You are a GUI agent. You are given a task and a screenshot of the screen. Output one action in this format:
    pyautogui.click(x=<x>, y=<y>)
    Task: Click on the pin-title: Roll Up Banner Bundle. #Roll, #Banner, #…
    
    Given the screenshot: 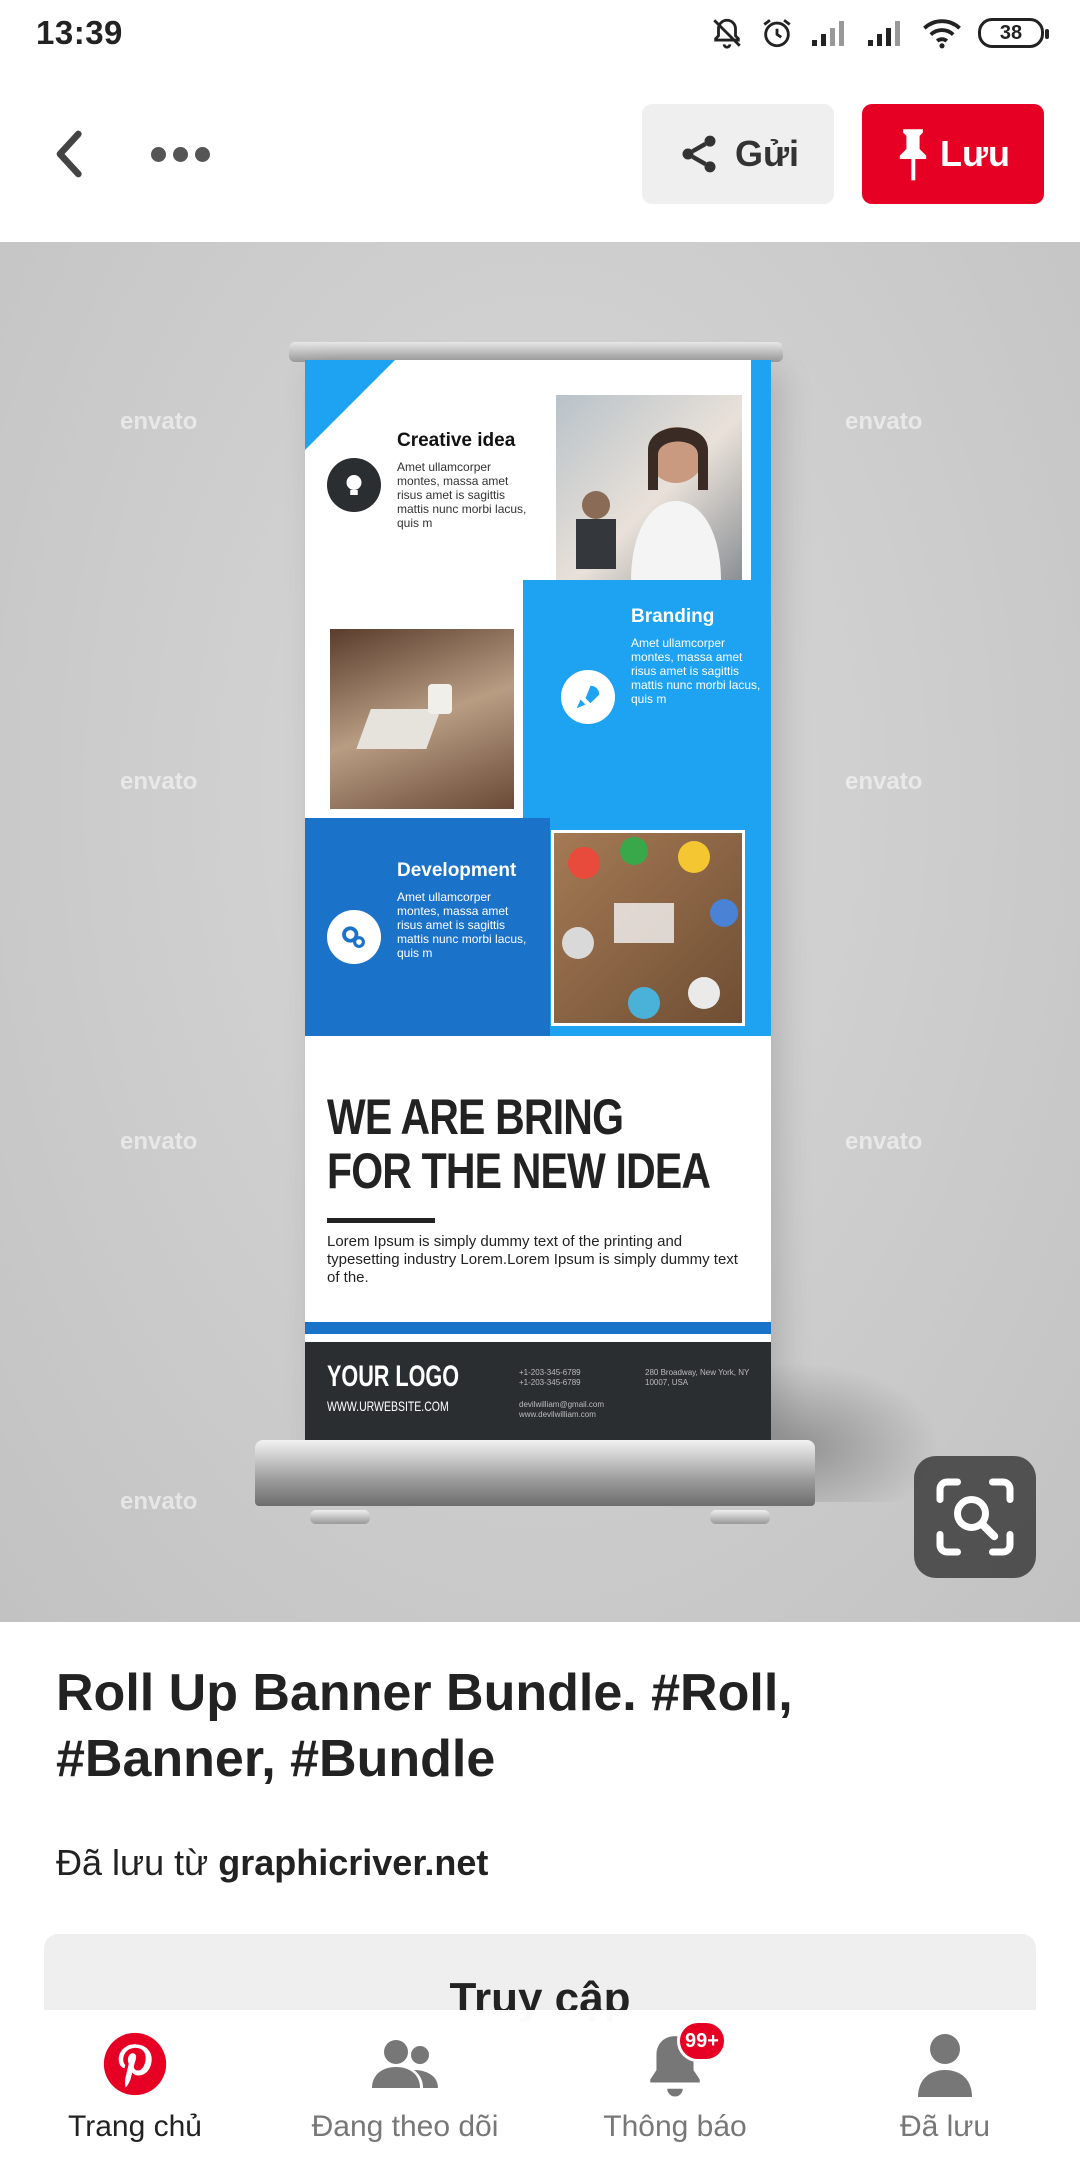 What is the action you would take?
    pyautogui.click(x=424, y=1726)
    